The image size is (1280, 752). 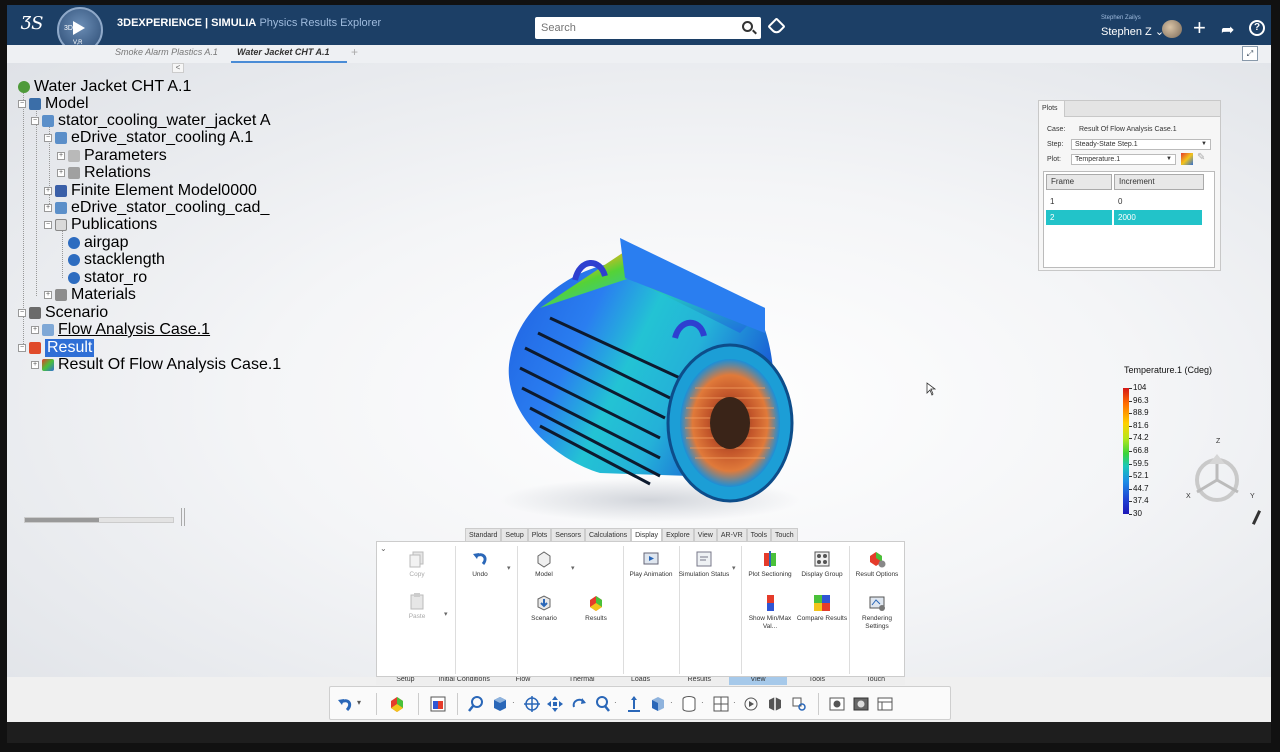 I want to click on tree-item-fem: + Finite Element Model0000, so click(x=150, y=191).